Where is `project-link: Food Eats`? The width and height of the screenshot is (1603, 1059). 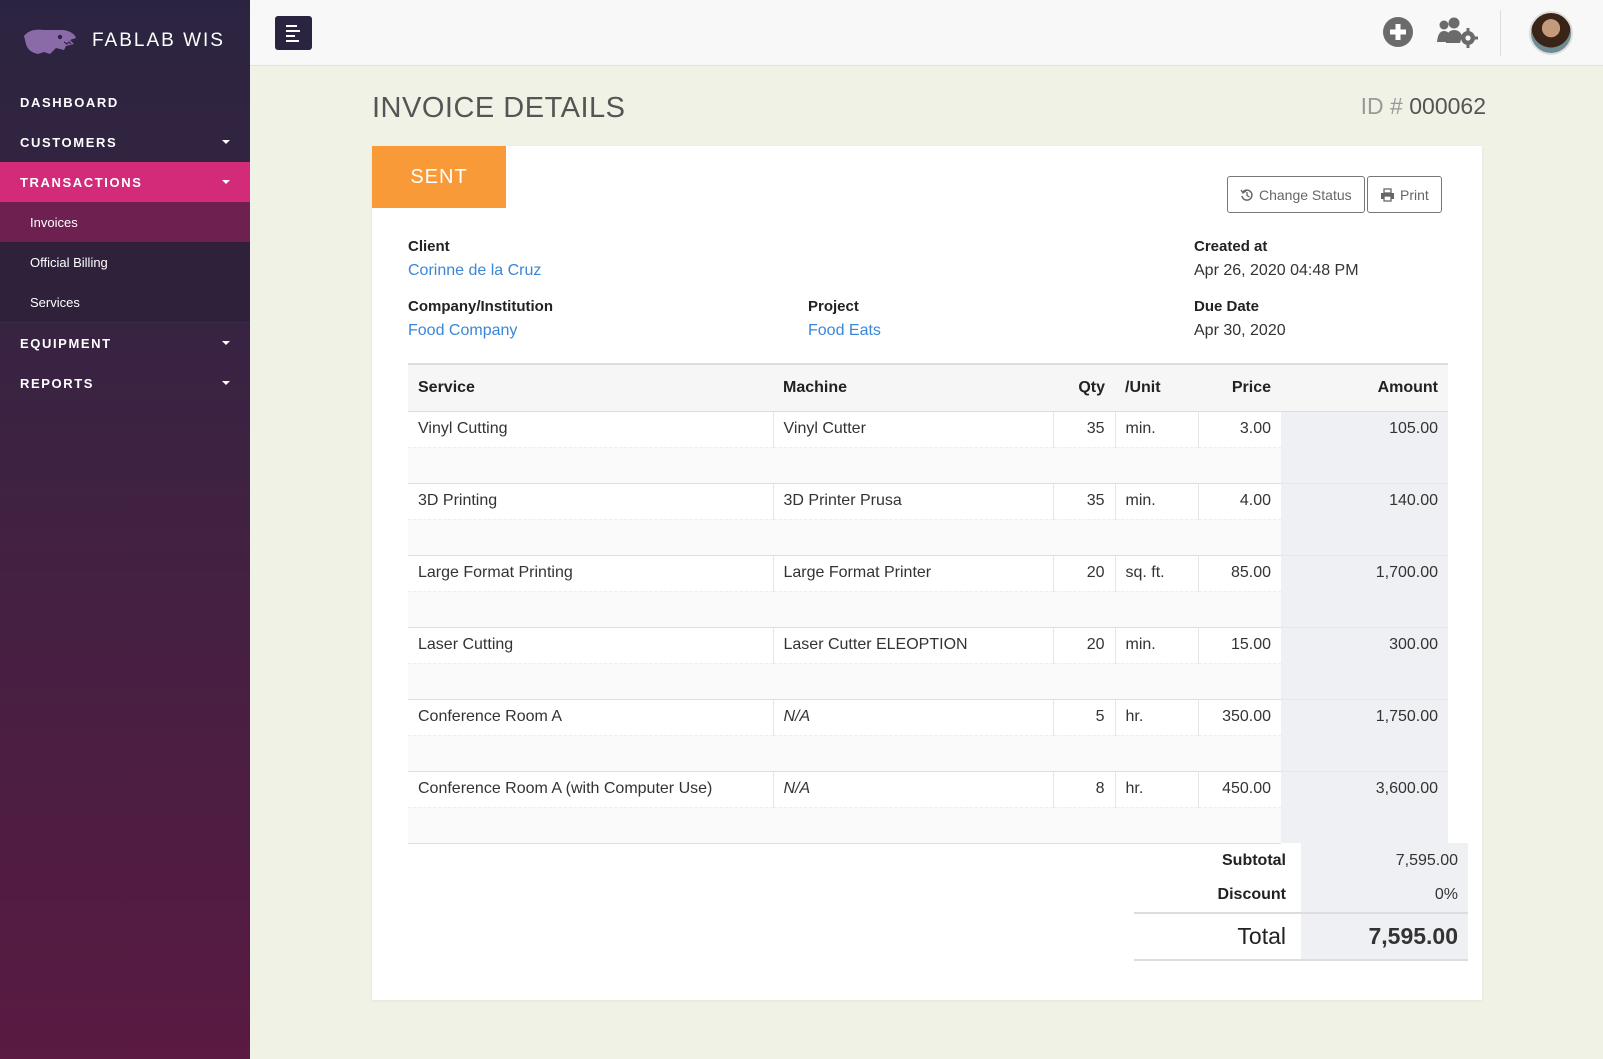 project-link: Food Eats is located at coordinates (844, 331).